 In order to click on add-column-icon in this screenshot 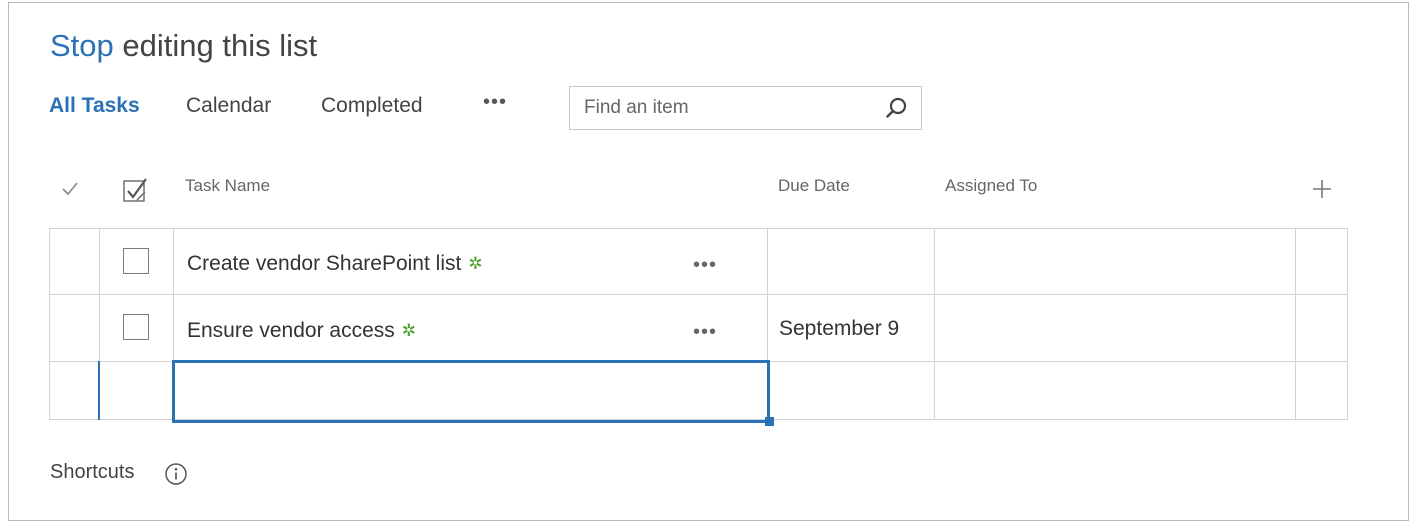, I will do `click(1322, 189)`.